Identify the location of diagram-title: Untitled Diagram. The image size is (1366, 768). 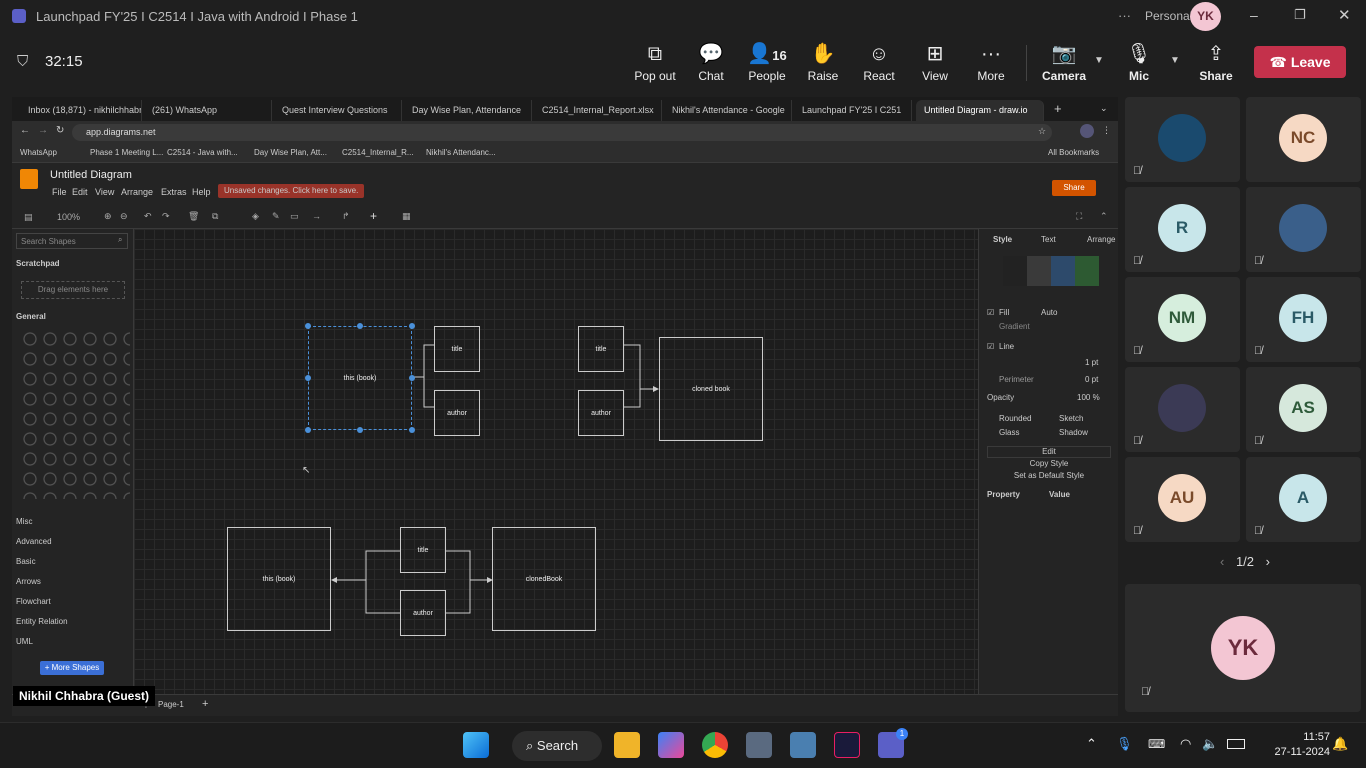
(91, 175).